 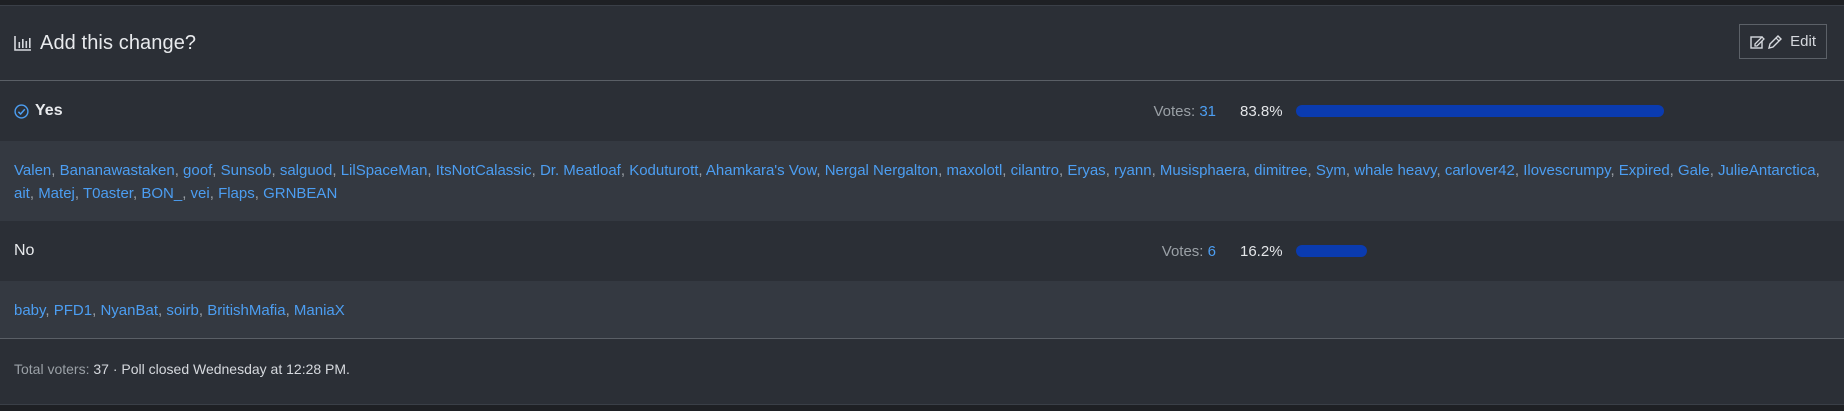 I want to click on voter-link: Nergal Nergalton, so click(x=881, y=170).